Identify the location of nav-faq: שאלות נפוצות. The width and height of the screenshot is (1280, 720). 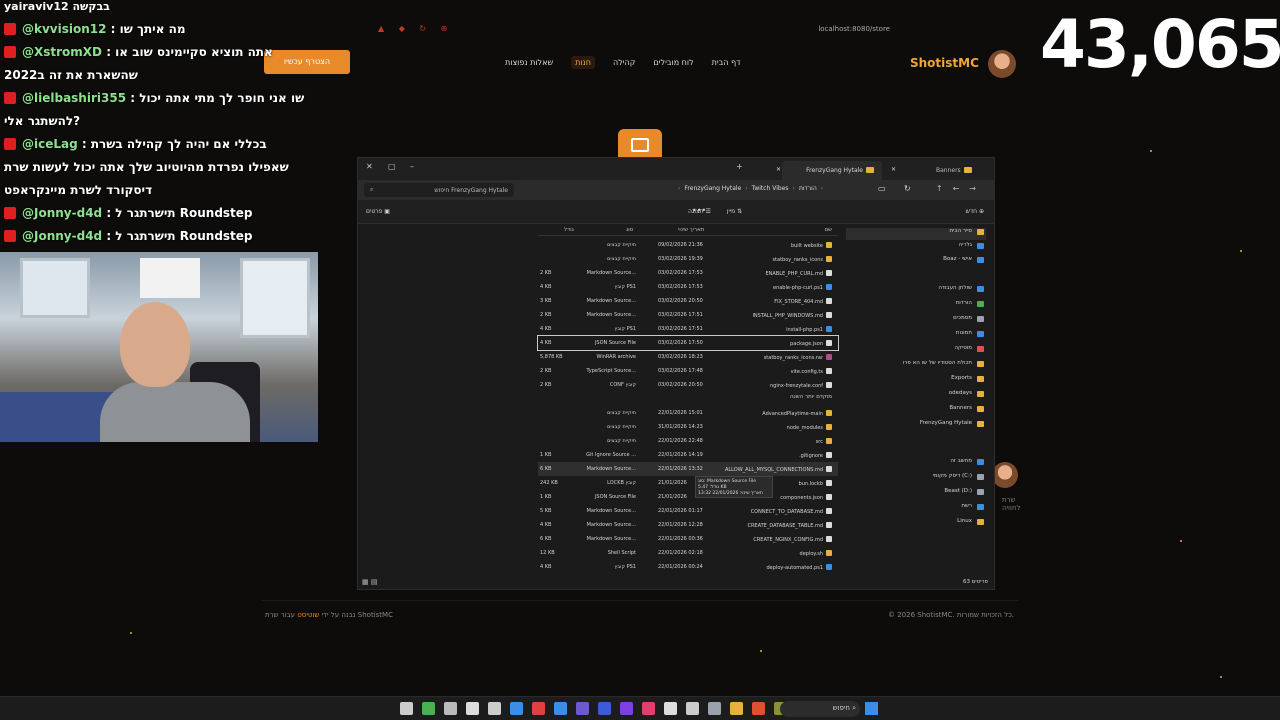
(529, 63).